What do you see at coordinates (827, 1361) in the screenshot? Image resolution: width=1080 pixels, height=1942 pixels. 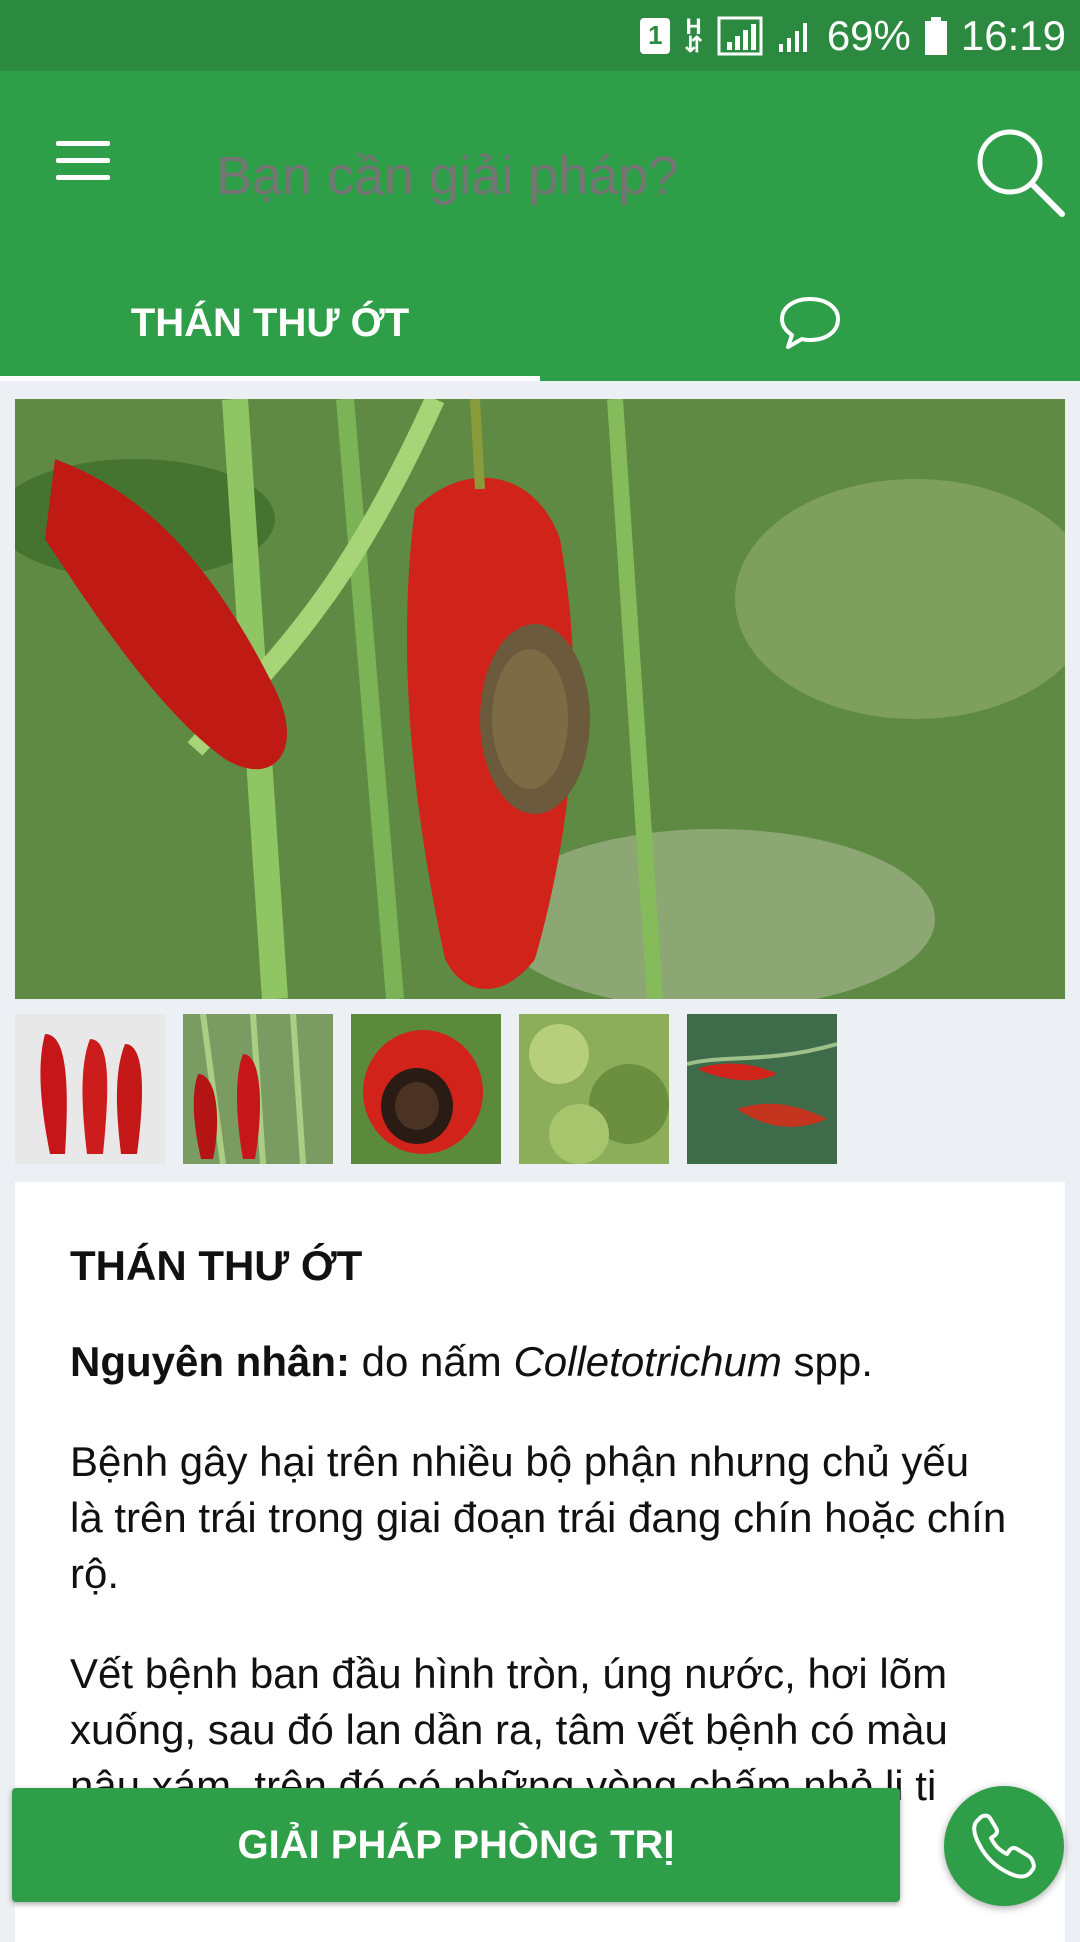 I see `cause-suffix: spp.` at bounding box center [827, 1361].